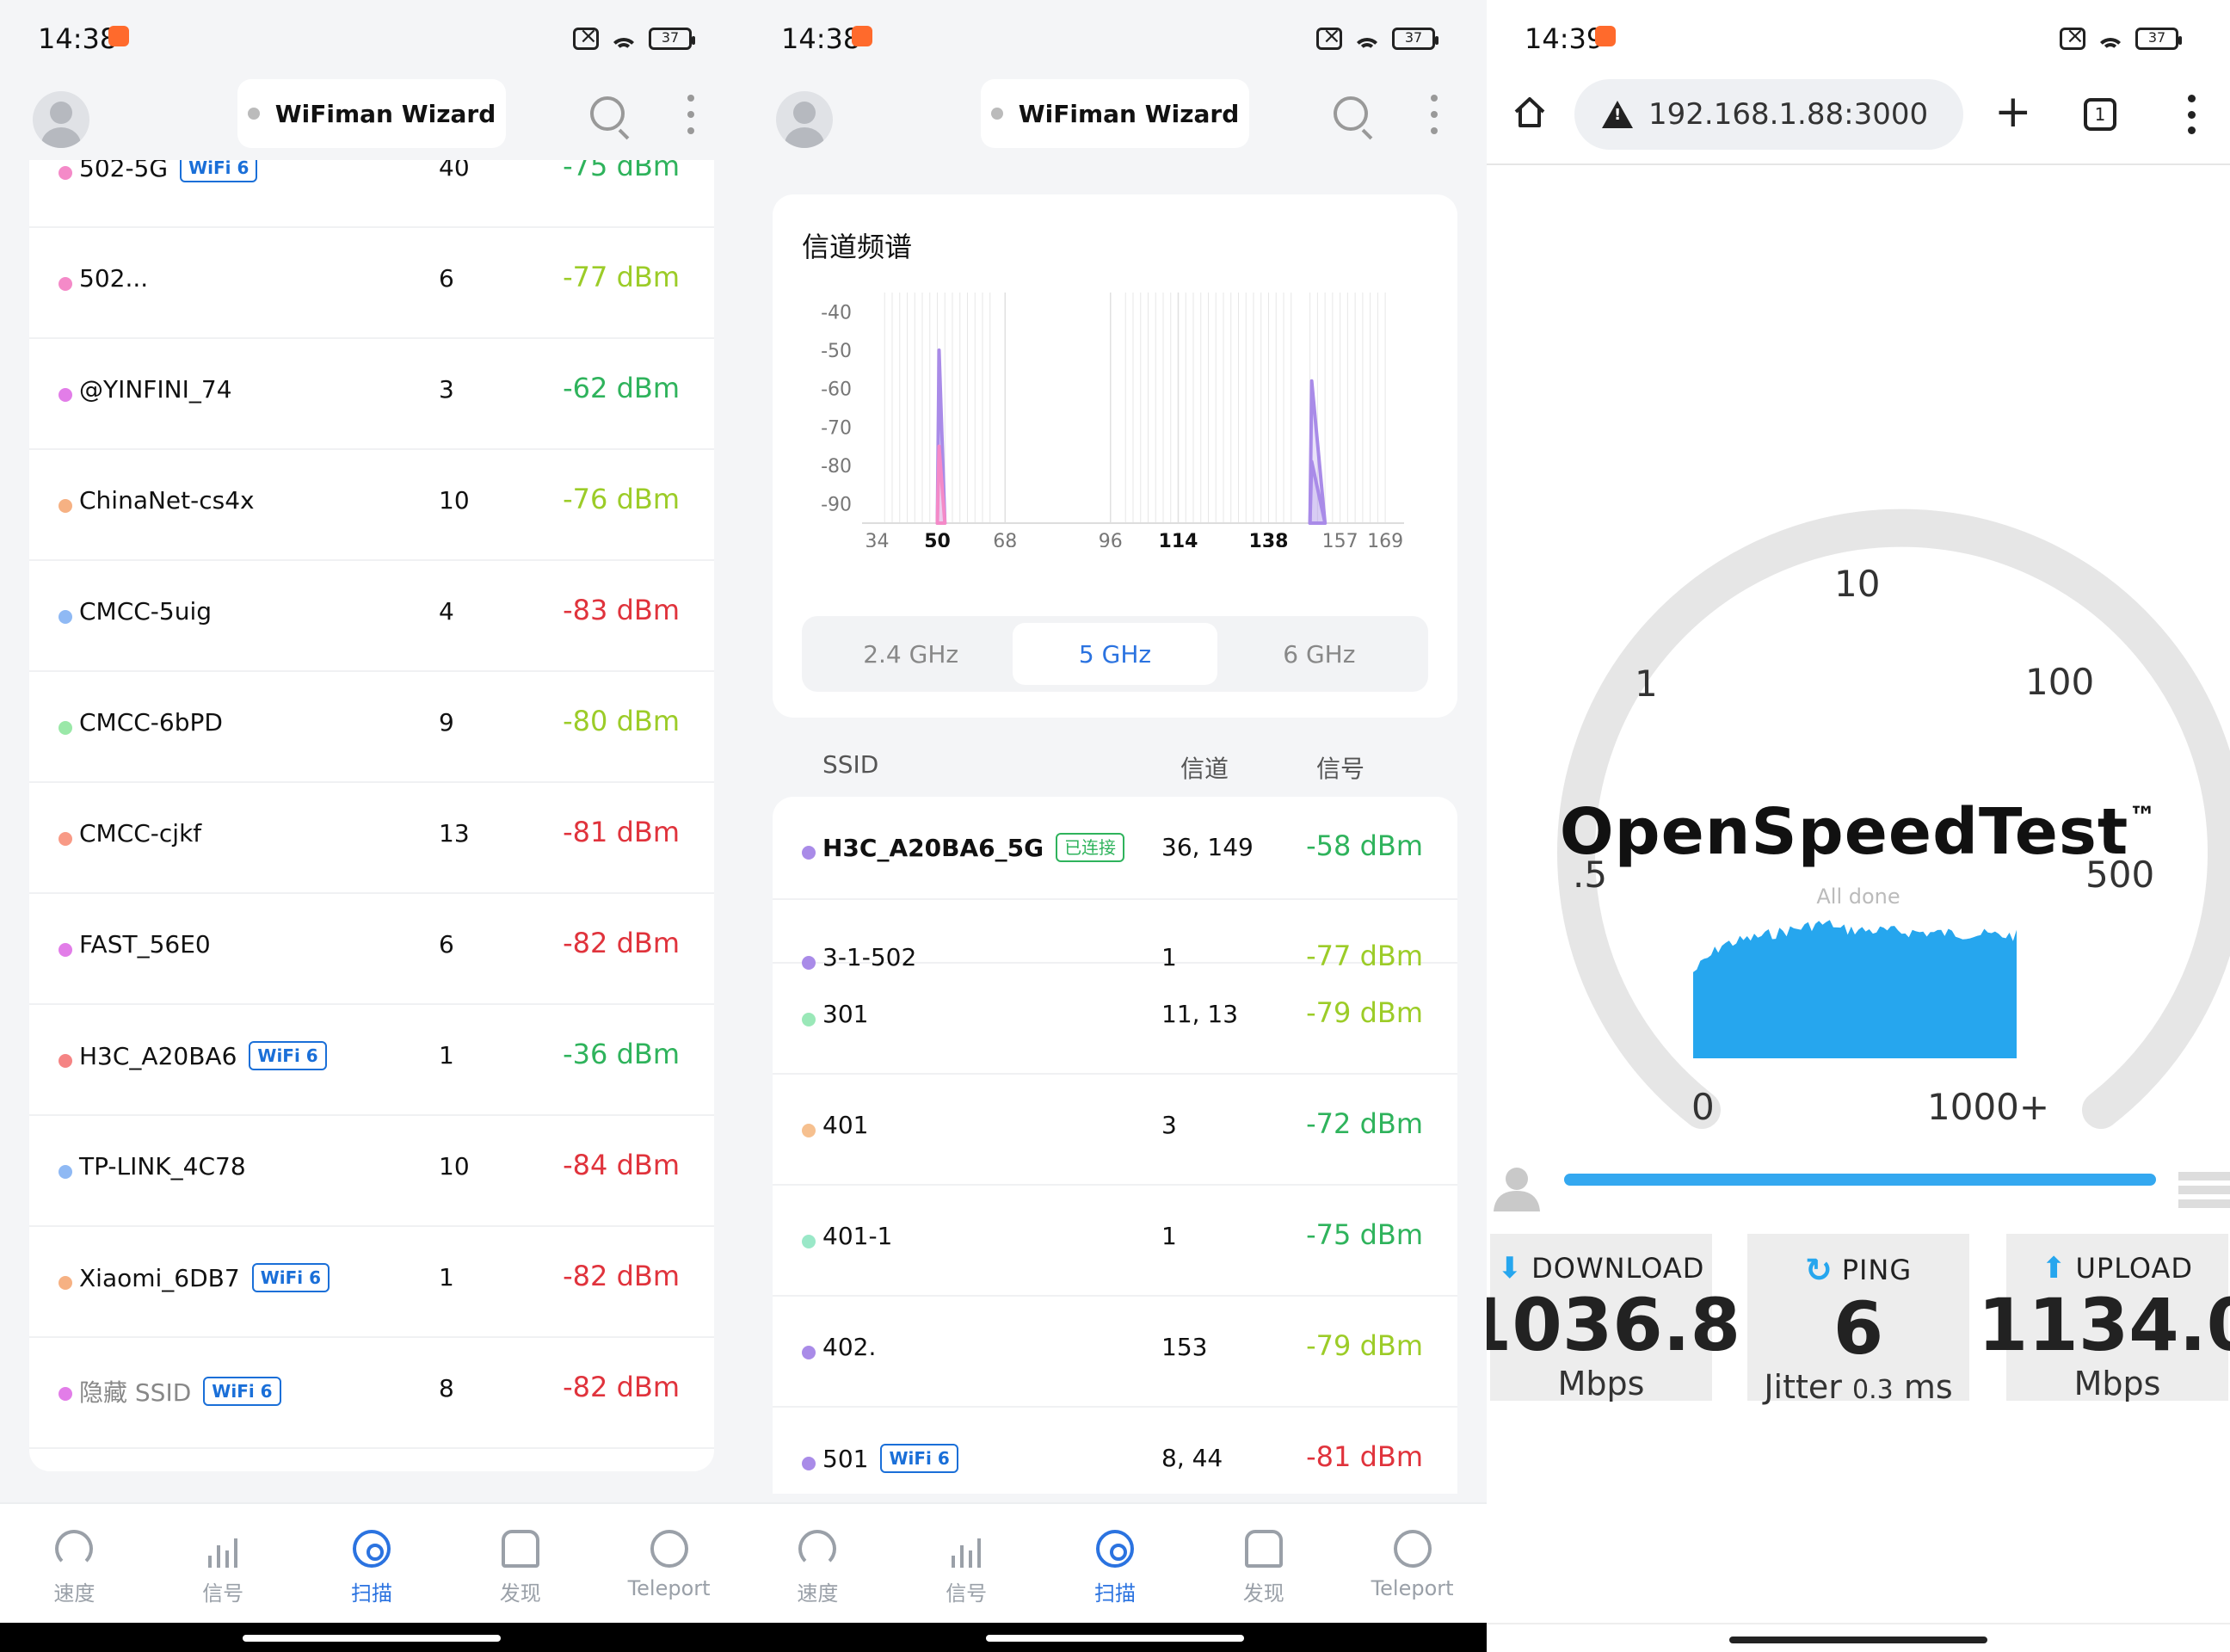 The height and width of the screenshot is (1652, 2230). Describe the element at coordinates (836, 505) in the screenshot. I see `y-tick-label: -90` at that location.